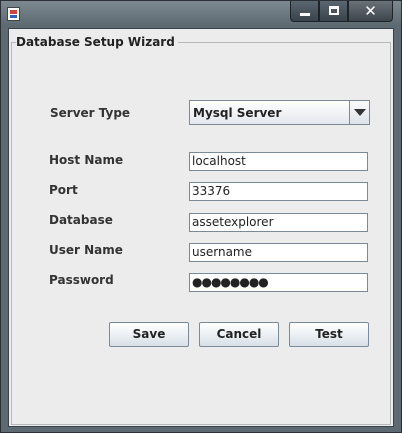 Image resolution: width=402 pixels, height=433 pixels. Describe the element at coordinates (86, 250) in the screenshot. I see `user-name-label: User Name` at that location.